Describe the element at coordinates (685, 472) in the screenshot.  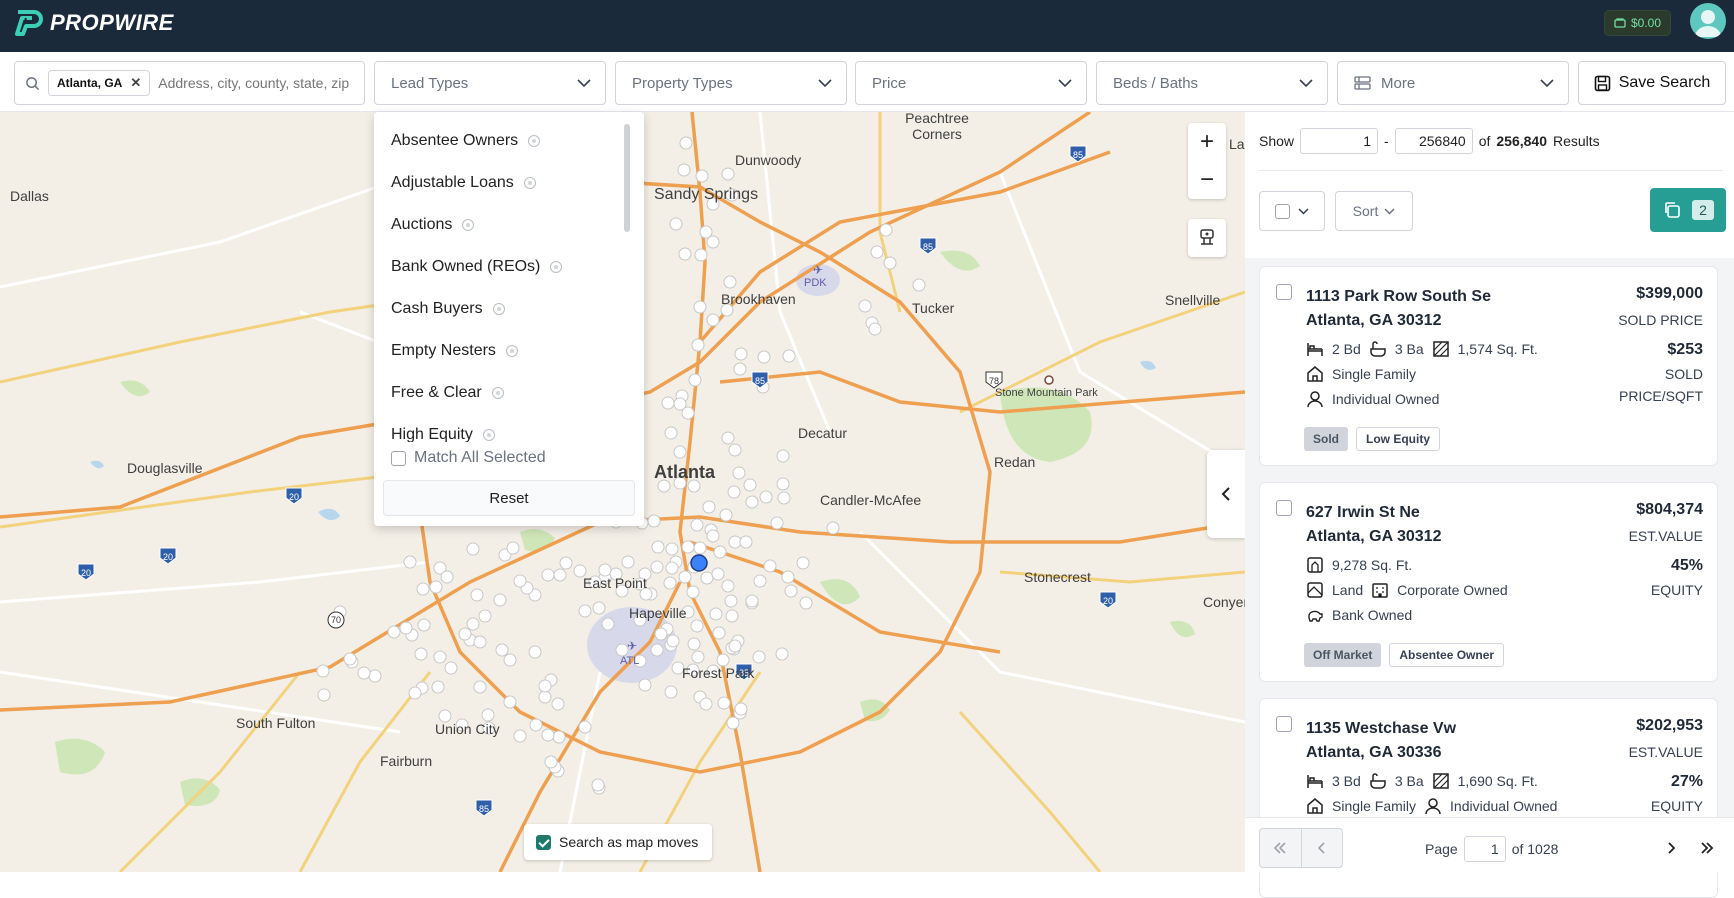
I see `map-label: Atlanta` at that location.